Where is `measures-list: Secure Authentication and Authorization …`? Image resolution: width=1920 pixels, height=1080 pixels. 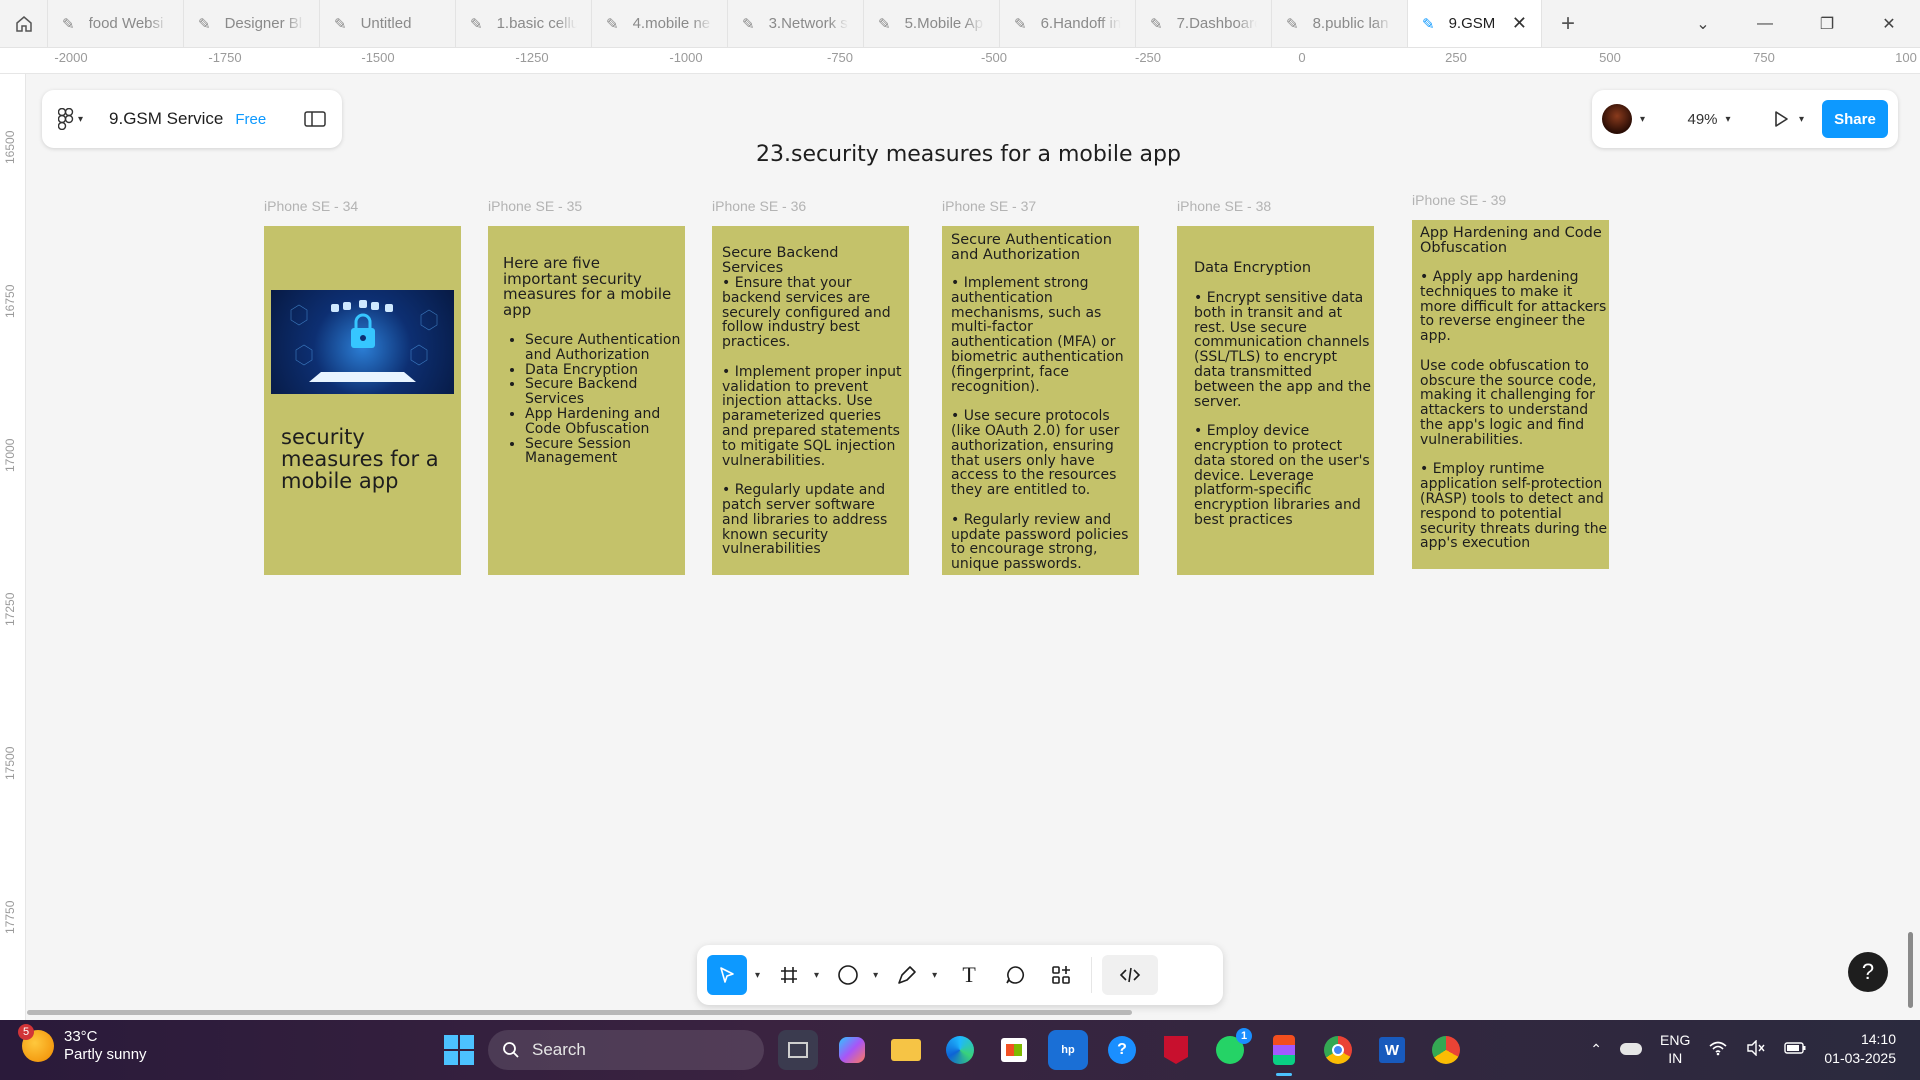 measures-list: Secure Authentication and Authorization … is located at coordinates (593, 399).